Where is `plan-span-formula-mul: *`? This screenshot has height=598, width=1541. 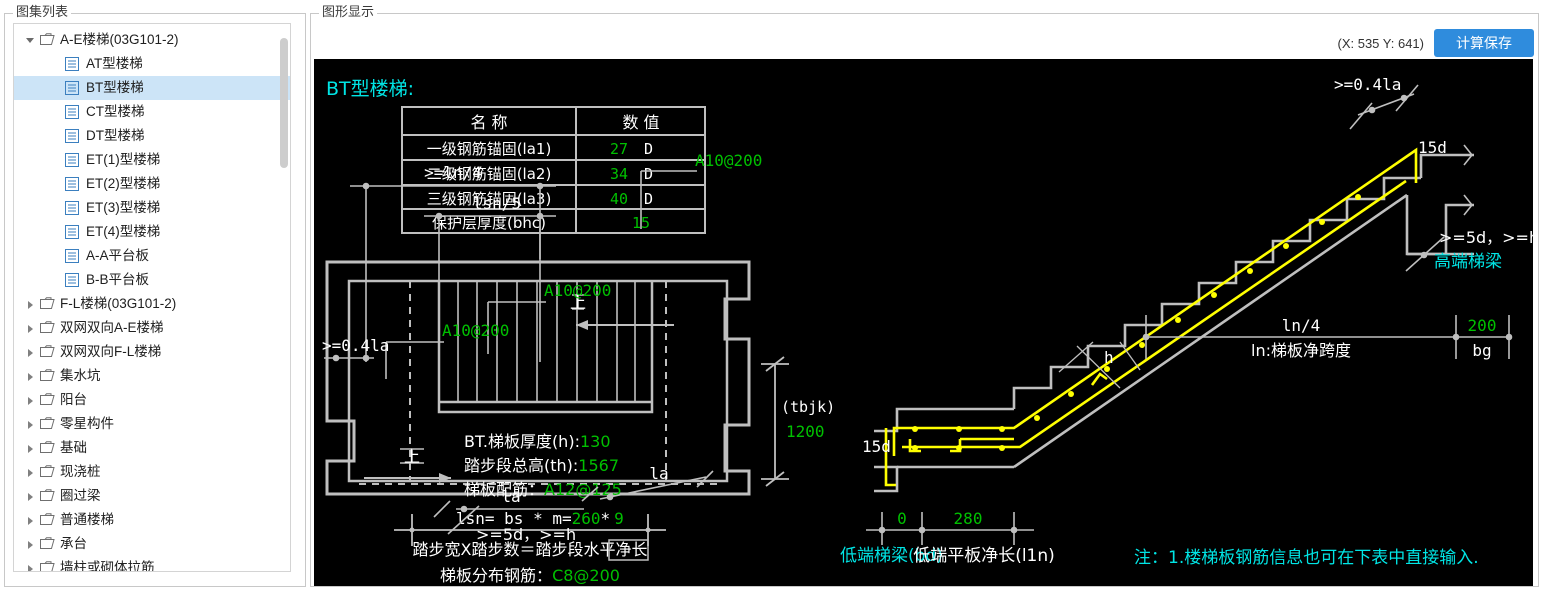 plan-span-formula-mul: * is located at coordinates (606, 518).